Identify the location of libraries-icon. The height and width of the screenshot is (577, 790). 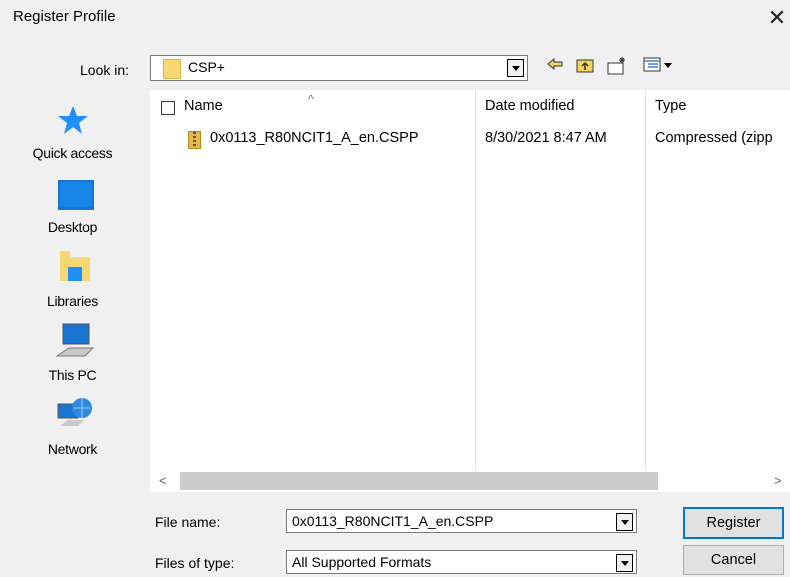
(75, 267).